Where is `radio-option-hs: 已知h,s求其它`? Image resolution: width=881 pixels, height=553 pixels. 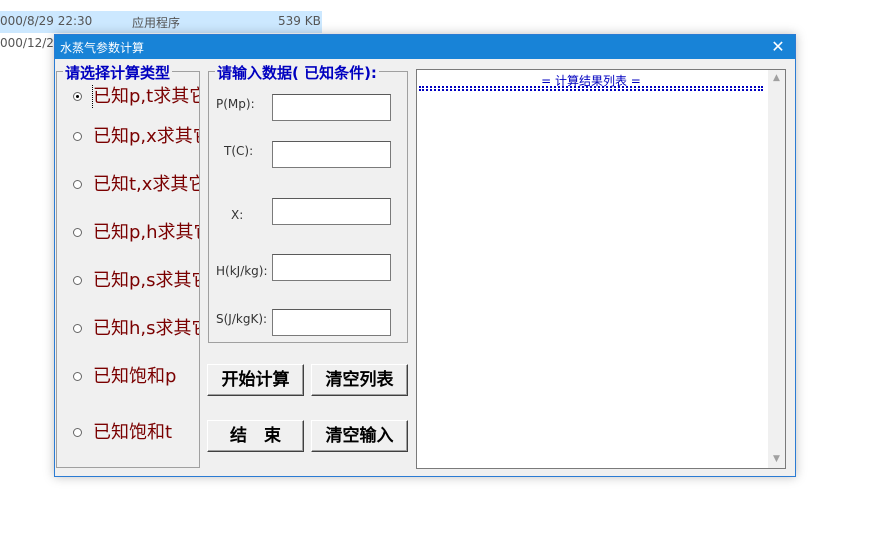
radio-option-hs: 已知h,s求其它 is located at coordinates (131, 329).